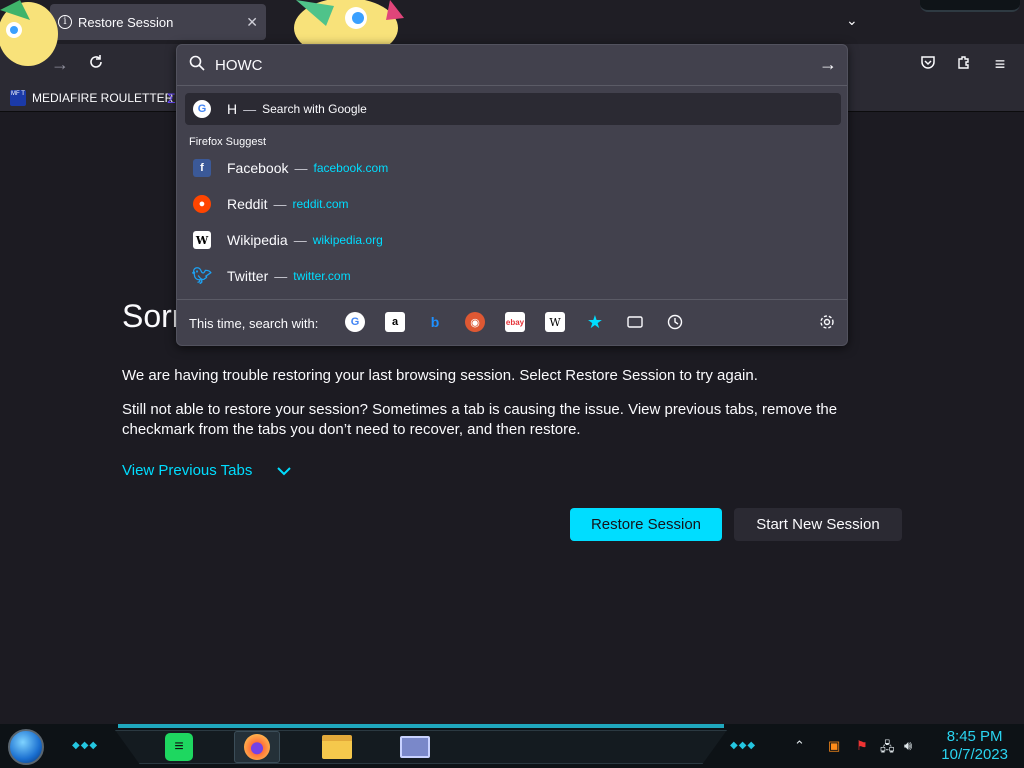  Describe the element at coordinates (513, 109) in the screenshot. I see `heuristic-search-row: G H — Search with Google` at that location.